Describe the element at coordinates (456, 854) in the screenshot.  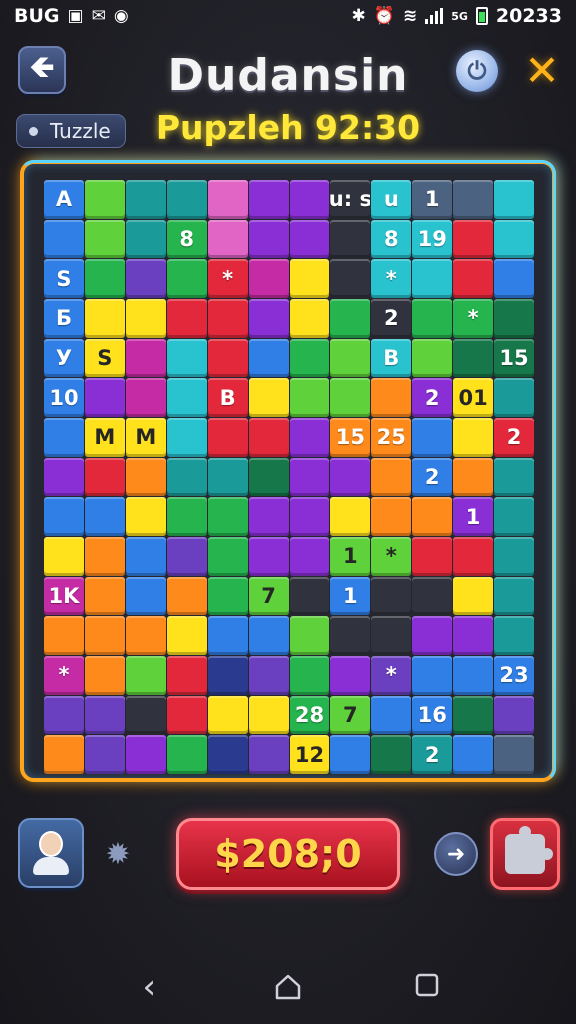
I see `next-button: ➜` at that location.